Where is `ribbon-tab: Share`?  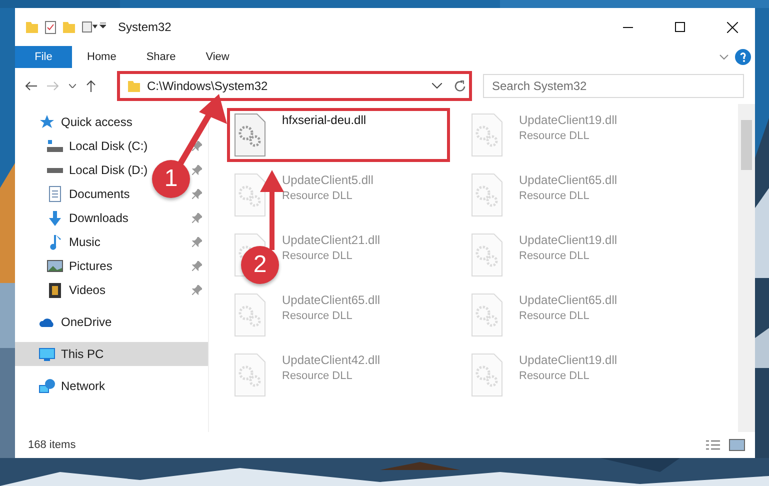 ribbon-tab: Share is located at coordinates (161, 57).